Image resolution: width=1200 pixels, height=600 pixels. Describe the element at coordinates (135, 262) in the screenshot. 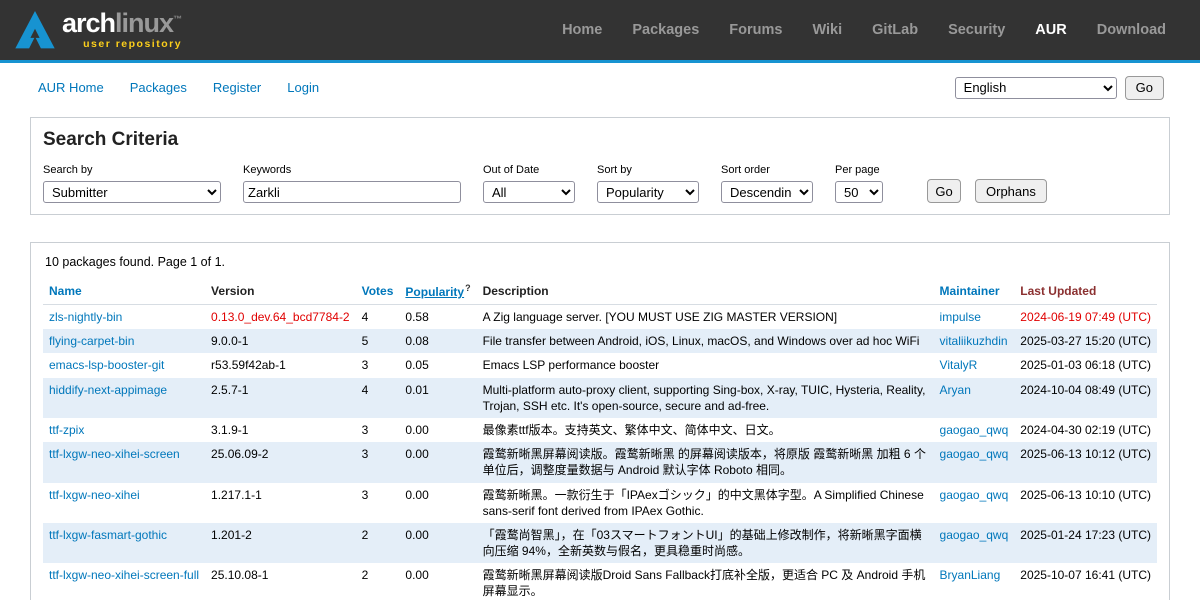

I see `results-summary-top: 10 packages found. Page 1 of 1.` at that location.